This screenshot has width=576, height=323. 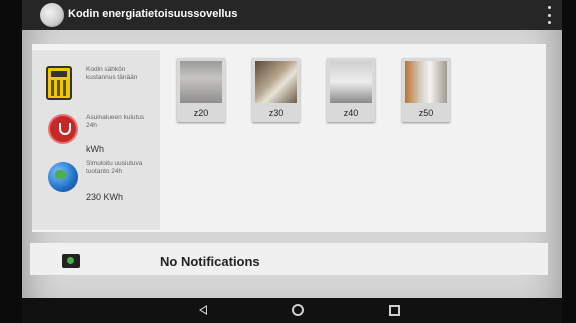 What do you see at coordinates (59, 83) in the screenshot?
I see `calculator-icon` at bounding box center [59, 83].